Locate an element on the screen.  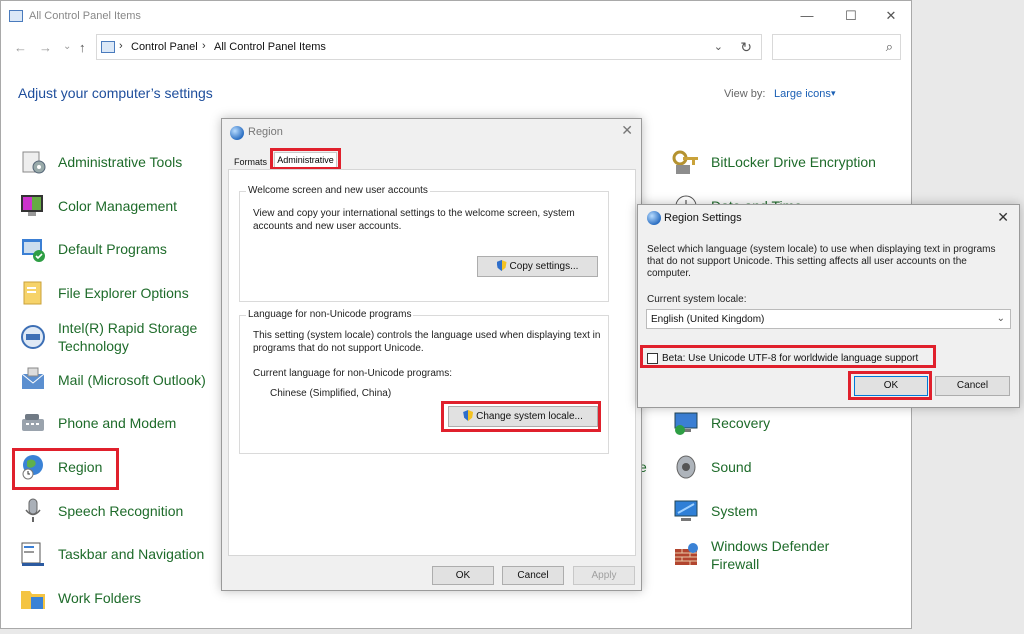
cp-item-windows-defender-firewall: Windows Defender Firewall is located at coordinates (759, 555).